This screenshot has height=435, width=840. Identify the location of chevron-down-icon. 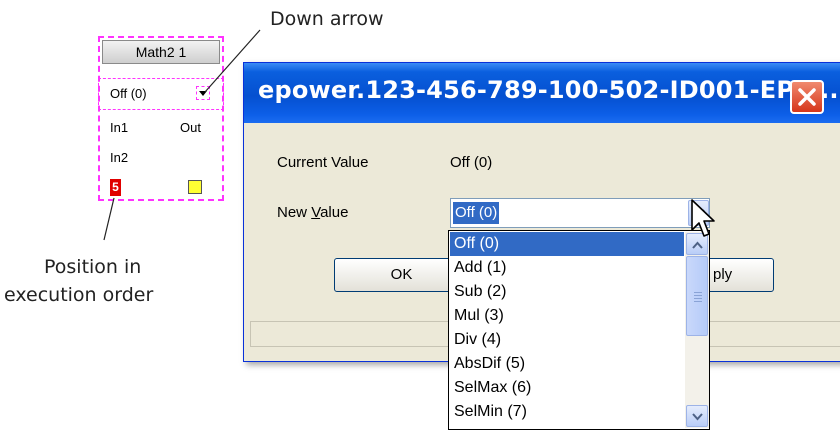
(697, 417).